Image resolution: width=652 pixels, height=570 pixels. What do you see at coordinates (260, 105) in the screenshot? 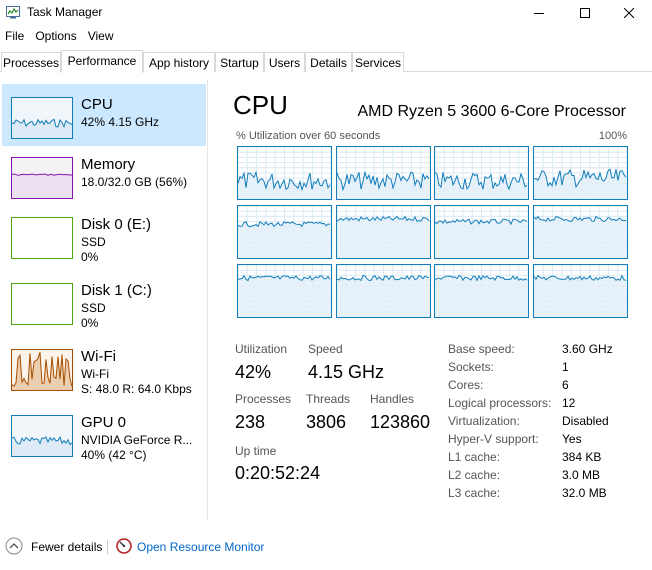
I see `page-title: CPU` at bounding box center [260, 105].